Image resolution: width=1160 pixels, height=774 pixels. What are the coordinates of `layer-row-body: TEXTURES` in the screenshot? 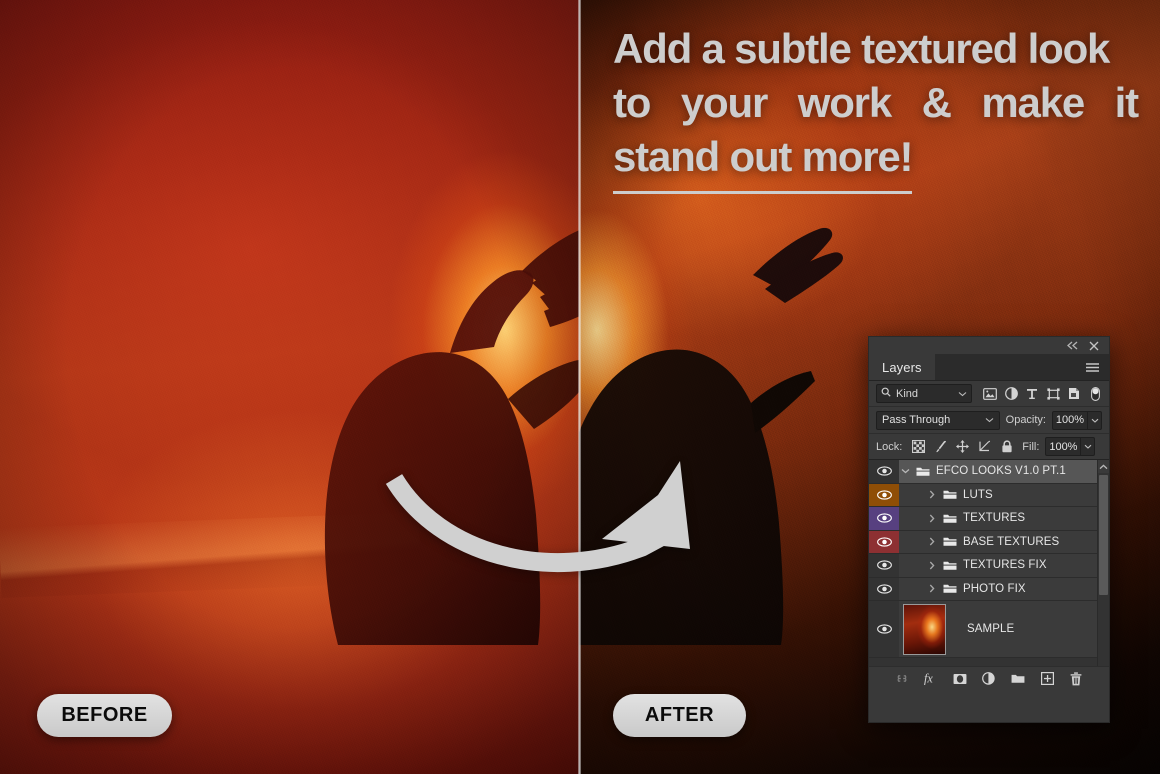 It's located at (1004, 518).